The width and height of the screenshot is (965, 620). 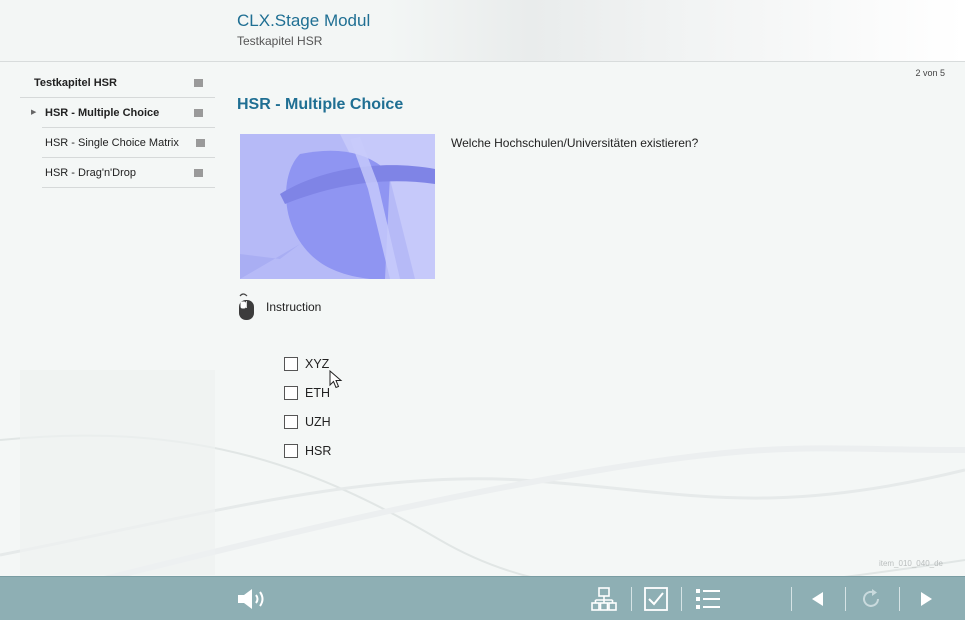 I want to click on prev-icon, so click(x=817, y=599).